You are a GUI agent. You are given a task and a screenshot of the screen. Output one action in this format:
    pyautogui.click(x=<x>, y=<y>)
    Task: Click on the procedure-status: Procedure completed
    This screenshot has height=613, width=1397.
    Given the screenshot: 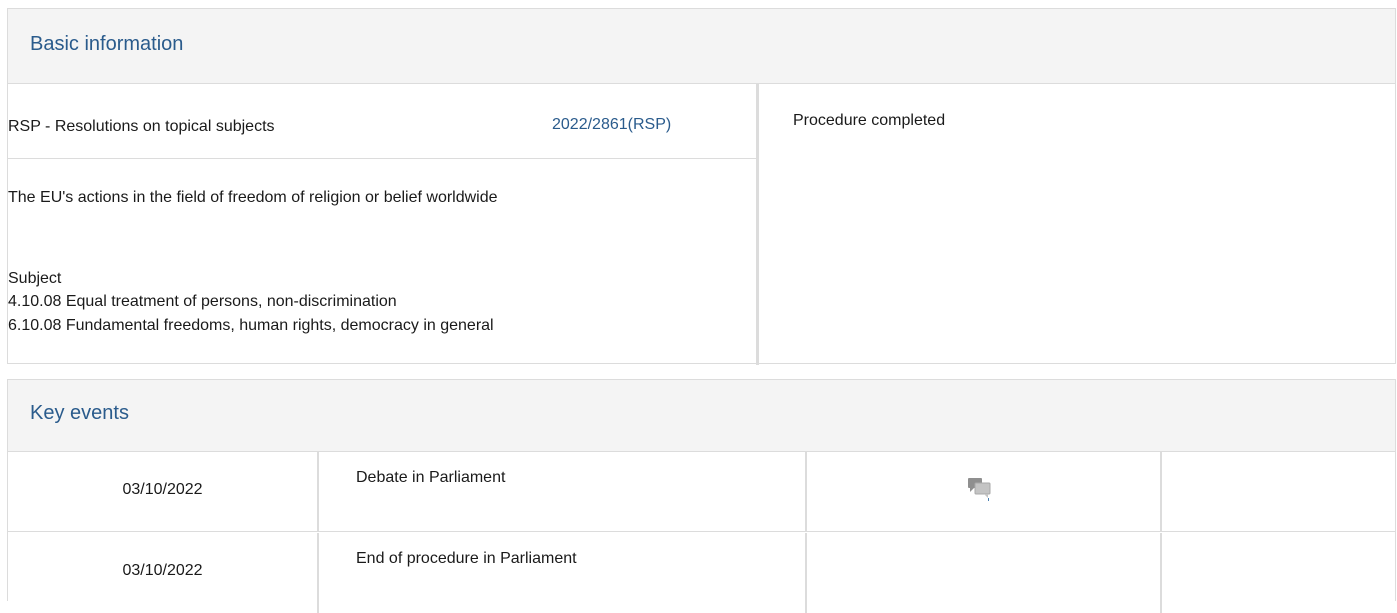 What is the action you would take?
    pyautogui.click(x=869, y=120)
    